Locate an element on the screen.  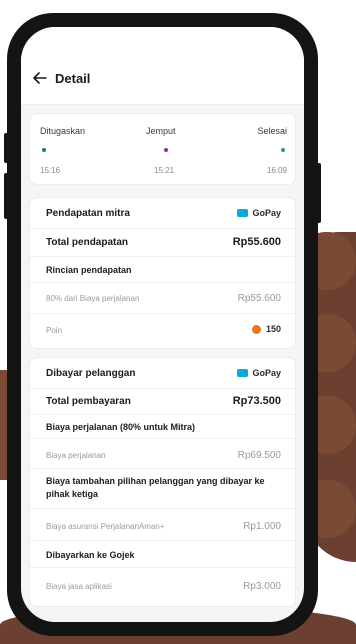
step-dot-pickup is located at coordinates (166, 150).